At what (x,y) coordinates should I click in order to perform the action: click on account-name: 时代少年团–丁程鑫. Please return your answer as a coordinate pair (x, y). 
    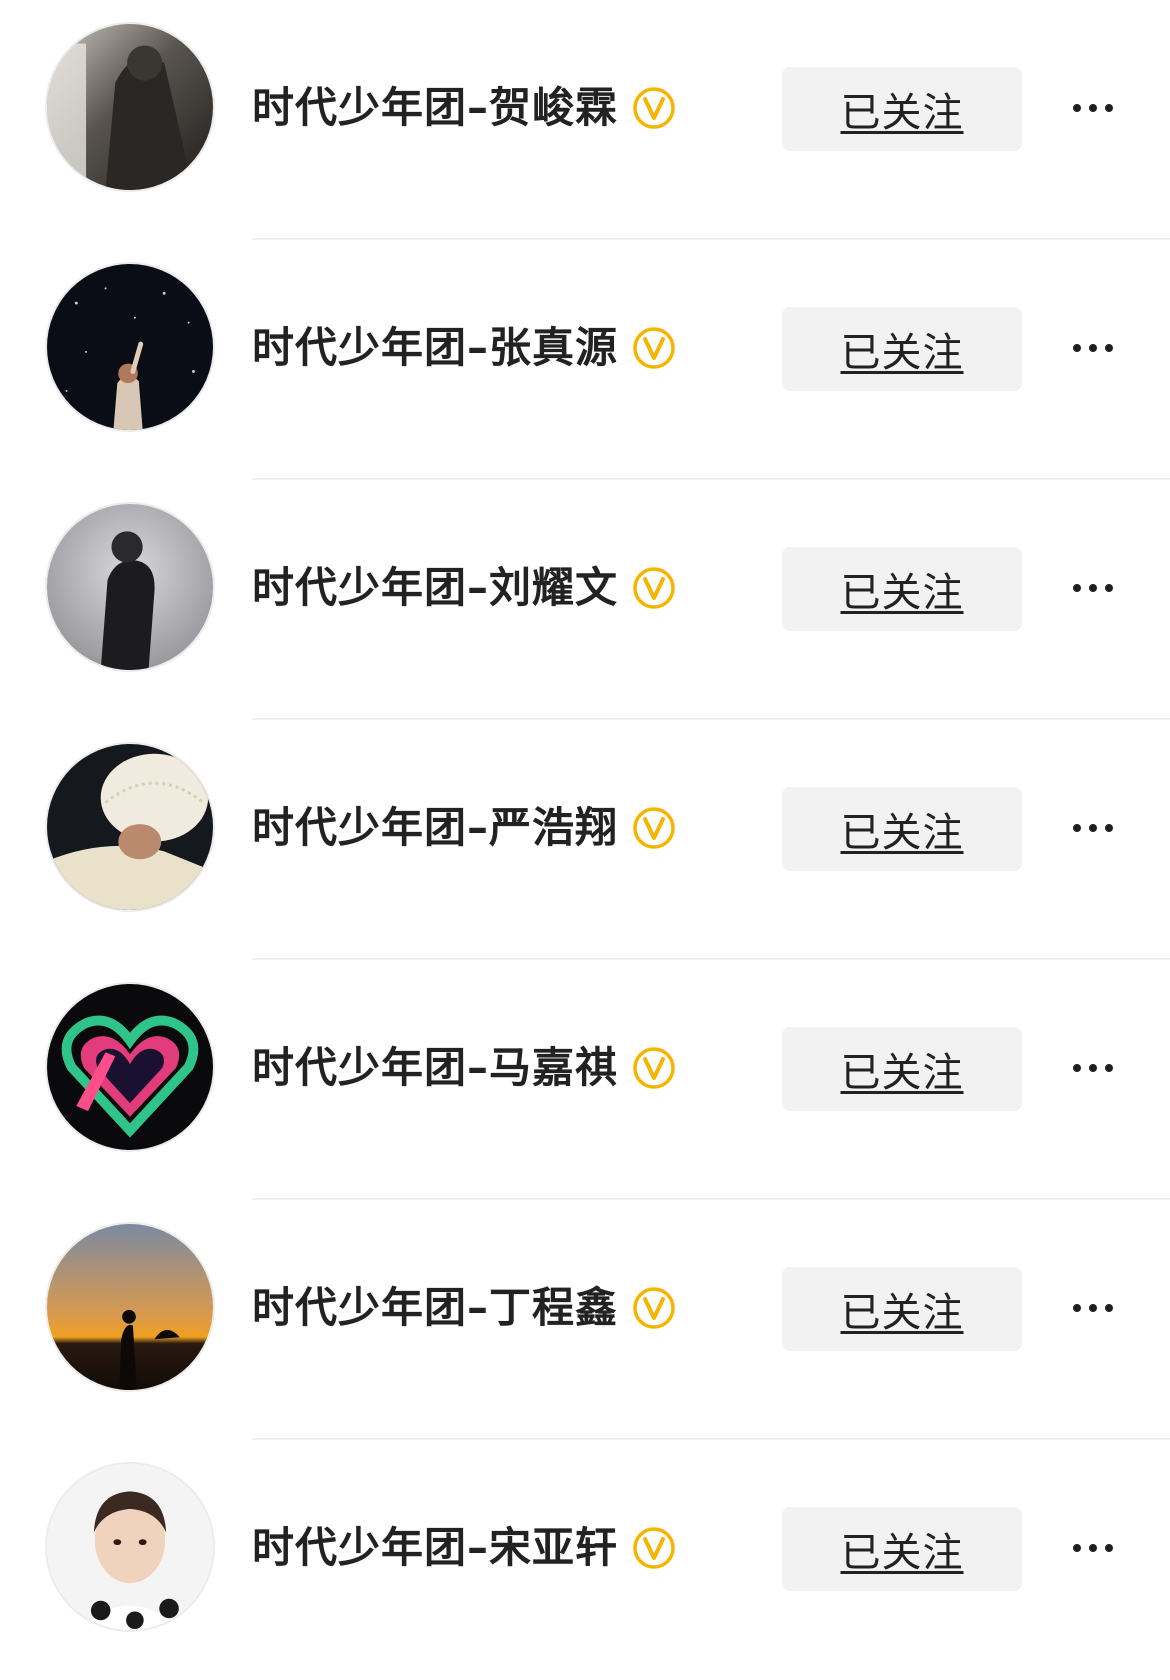
    Looking at the image, I should click on (435, 1308).